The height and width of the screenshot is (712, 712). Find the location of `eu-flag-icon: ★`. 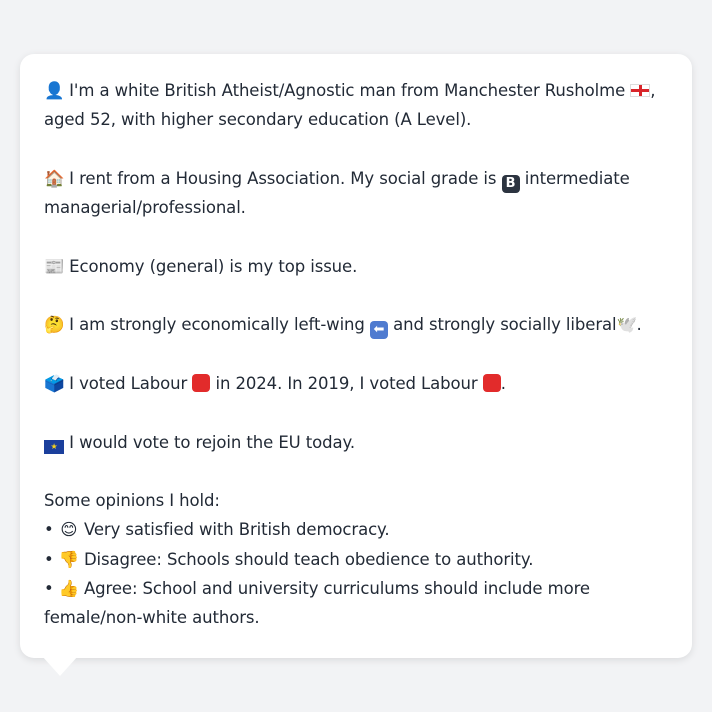

eu-flag-icon: ★ is located at coordinates (54, 446).